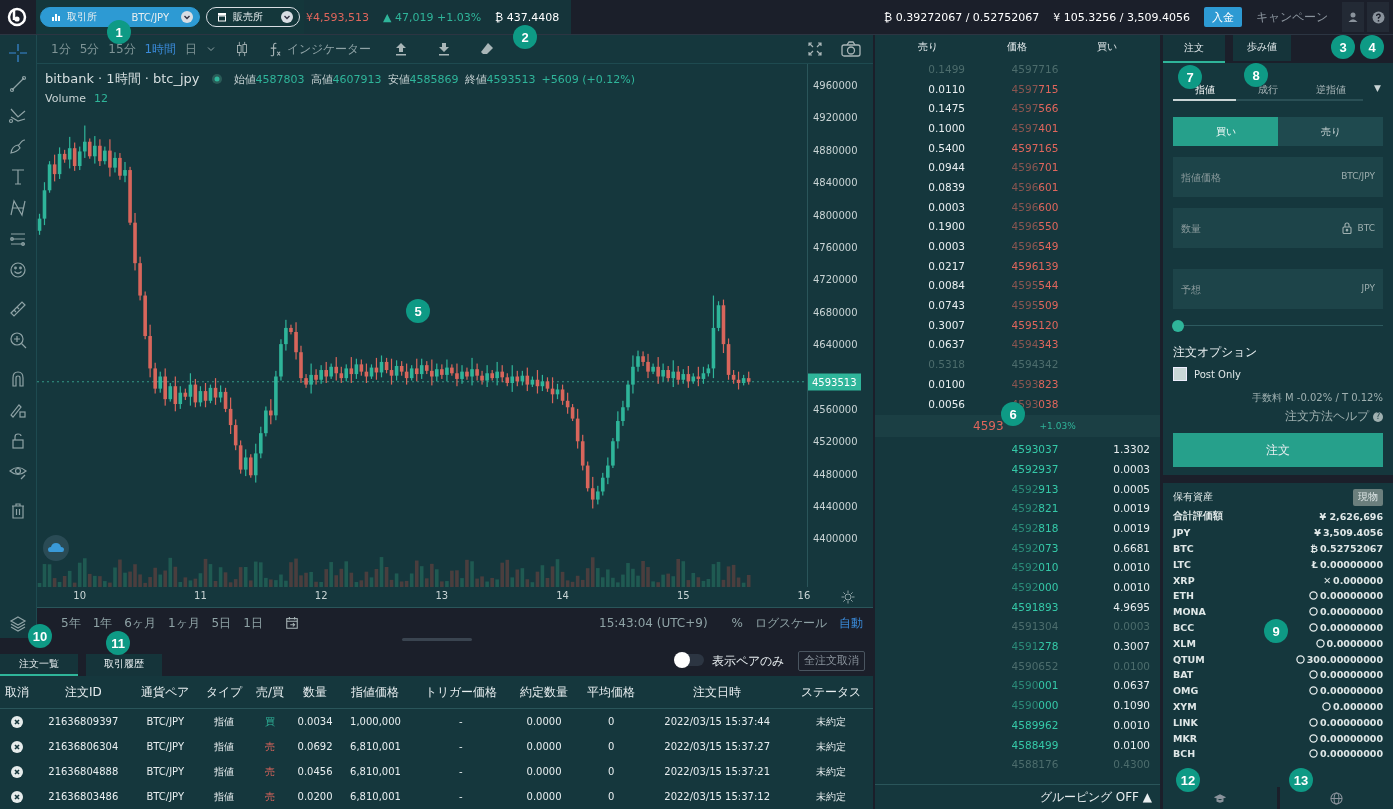 The height and width of the screenshot is (809, 1393). I want to click on interval-tab: 5分, so click(89, 49).